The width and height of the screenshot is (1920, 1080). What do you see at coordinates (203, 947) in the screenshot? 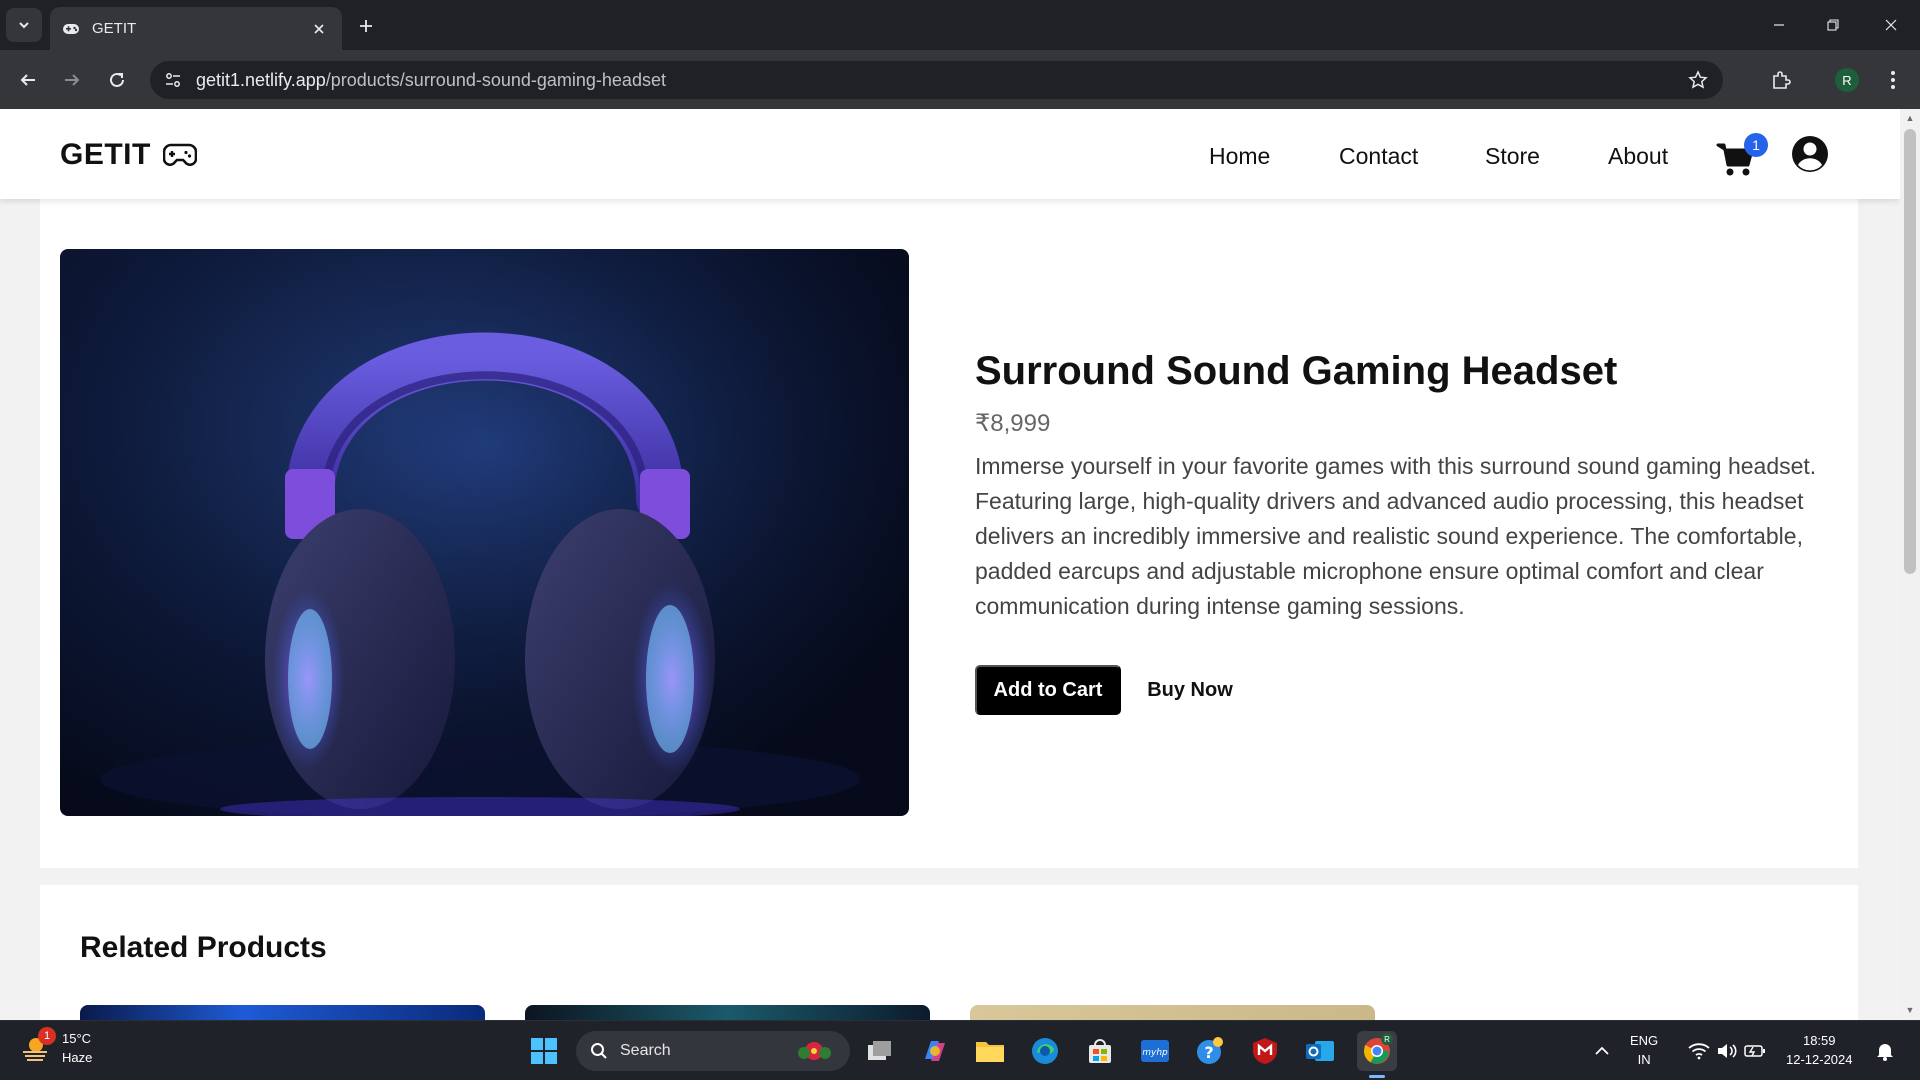
I see `related-products-title: Related Products` at bounding box center [203, 947].